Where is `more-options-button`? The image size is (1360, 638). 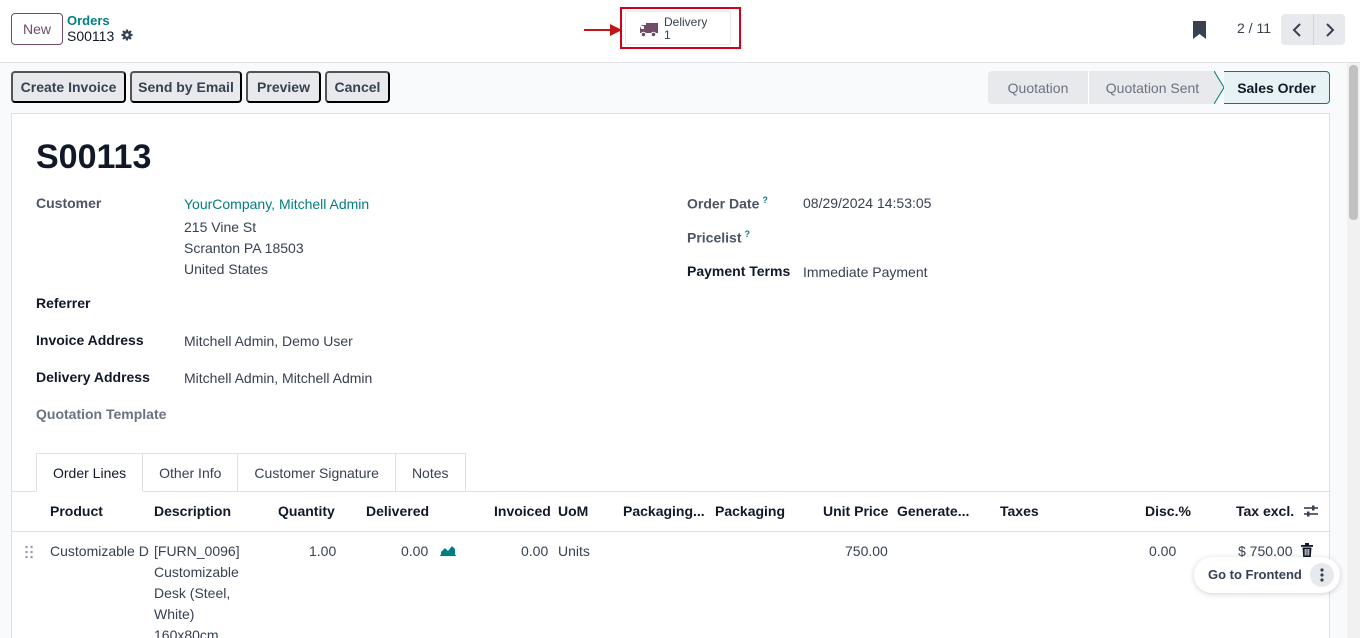
more-options-button is located at coordinates (1322, 575).